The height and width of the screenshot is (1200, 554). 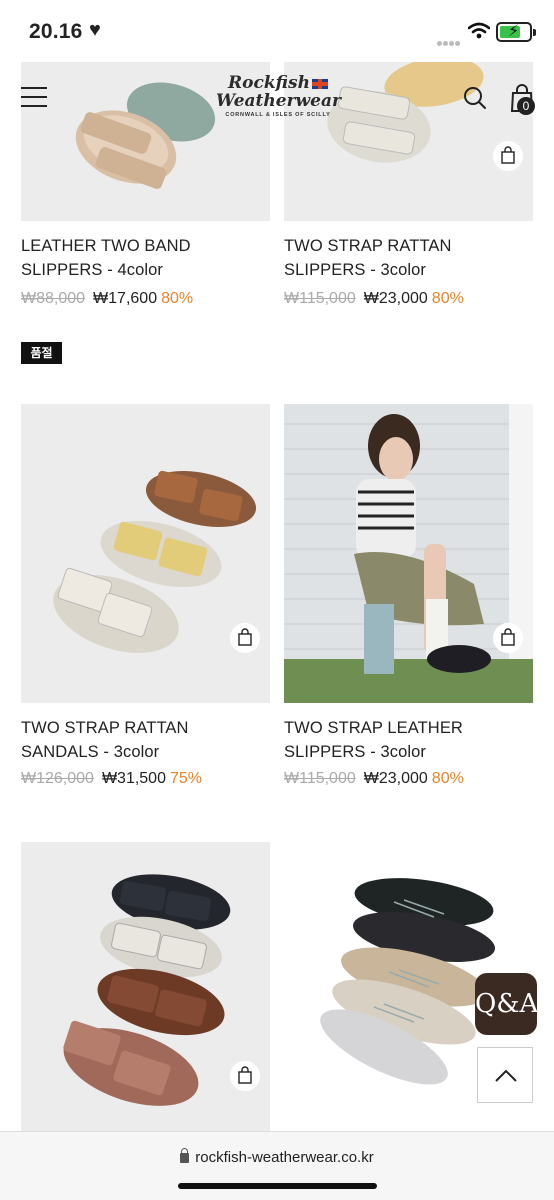 I want to click on discount-percent: 75%, so click(x=186, y=778).